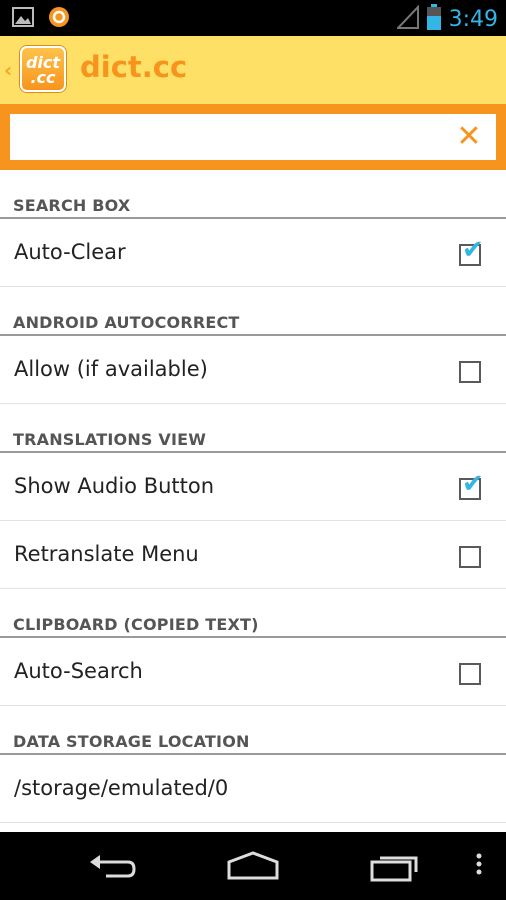 The width and height of the screenshot is (506, 900). I want to click on search-area: ✕, so click(253, 137).